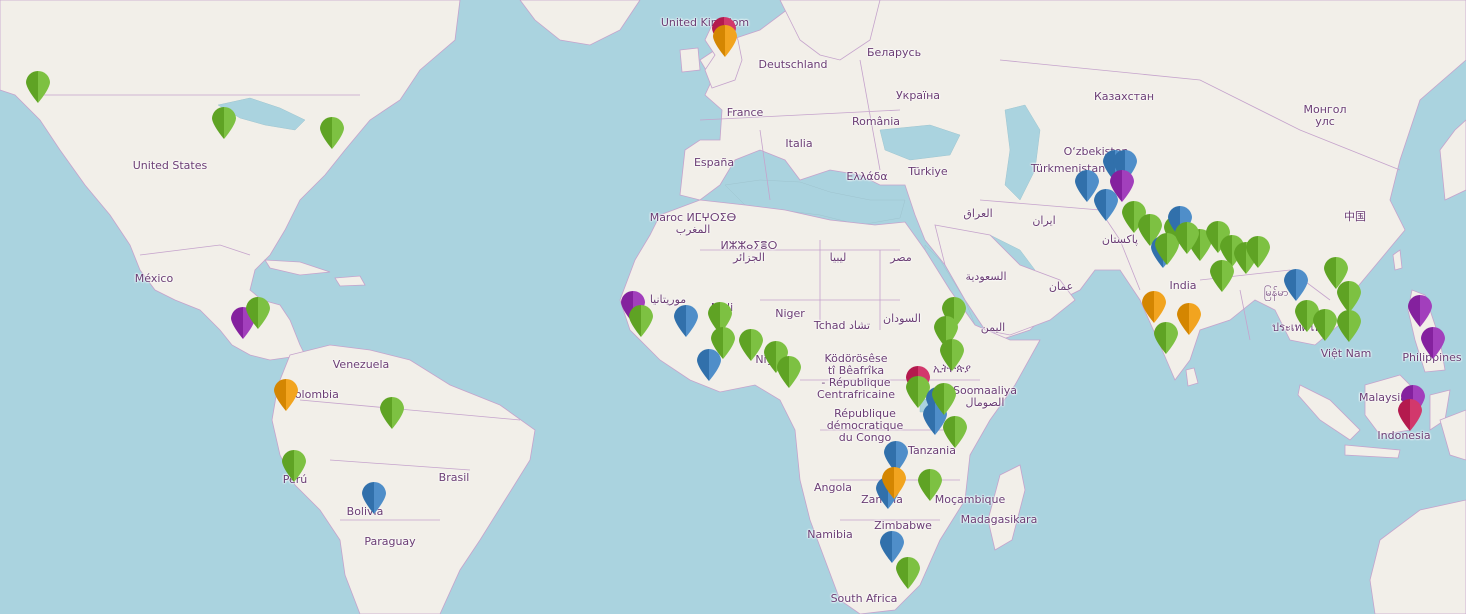  Describe the element at coordinates (297, 267) in the screenshot. I see `cuba-land` at that location.